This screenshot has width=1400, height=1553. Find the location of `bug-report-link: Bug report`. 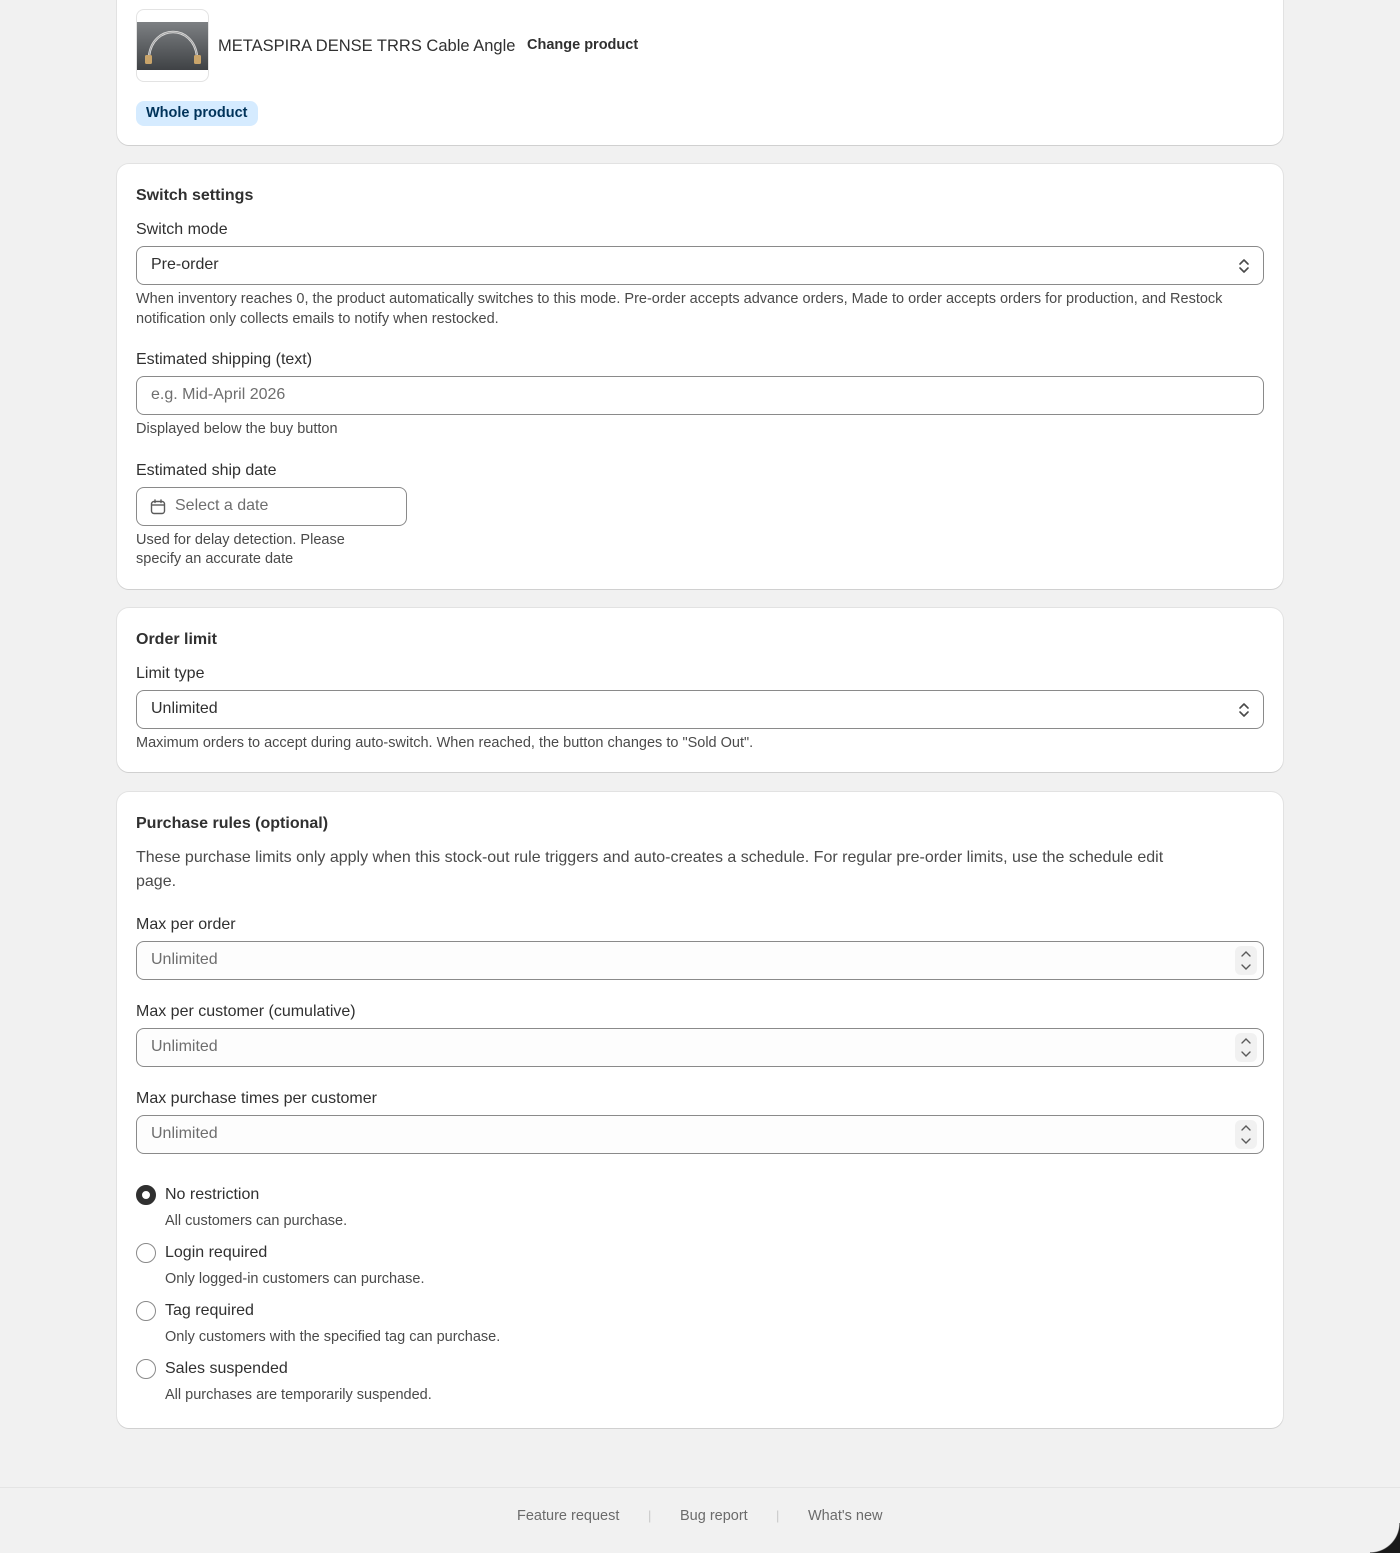

bug-report-link: Bug report is located at coordinates (714, 1516).